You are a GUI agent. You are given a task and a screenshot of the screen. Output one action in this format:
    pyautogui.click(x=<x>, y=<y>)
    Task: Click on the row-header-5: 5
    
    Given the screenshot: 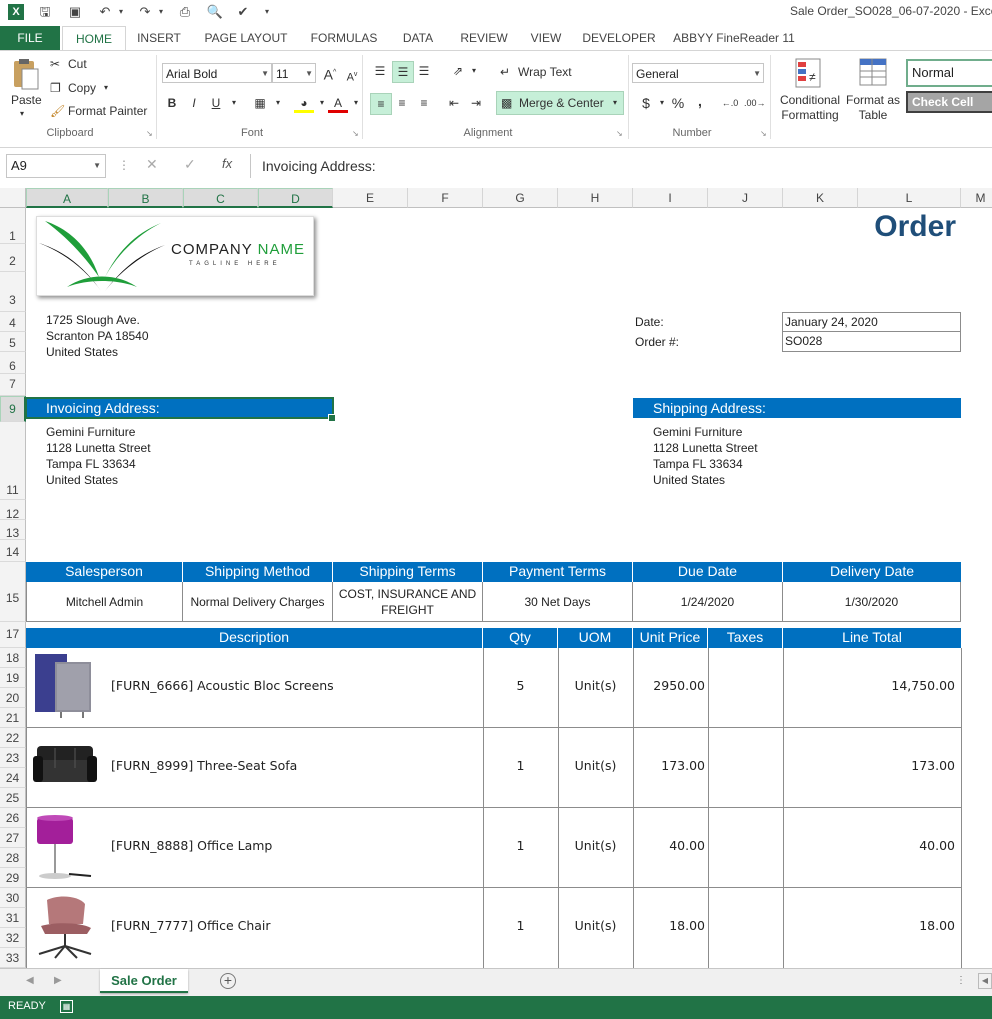 What is the action you would take?
    pyautogui.click(x=13, y=342)
    